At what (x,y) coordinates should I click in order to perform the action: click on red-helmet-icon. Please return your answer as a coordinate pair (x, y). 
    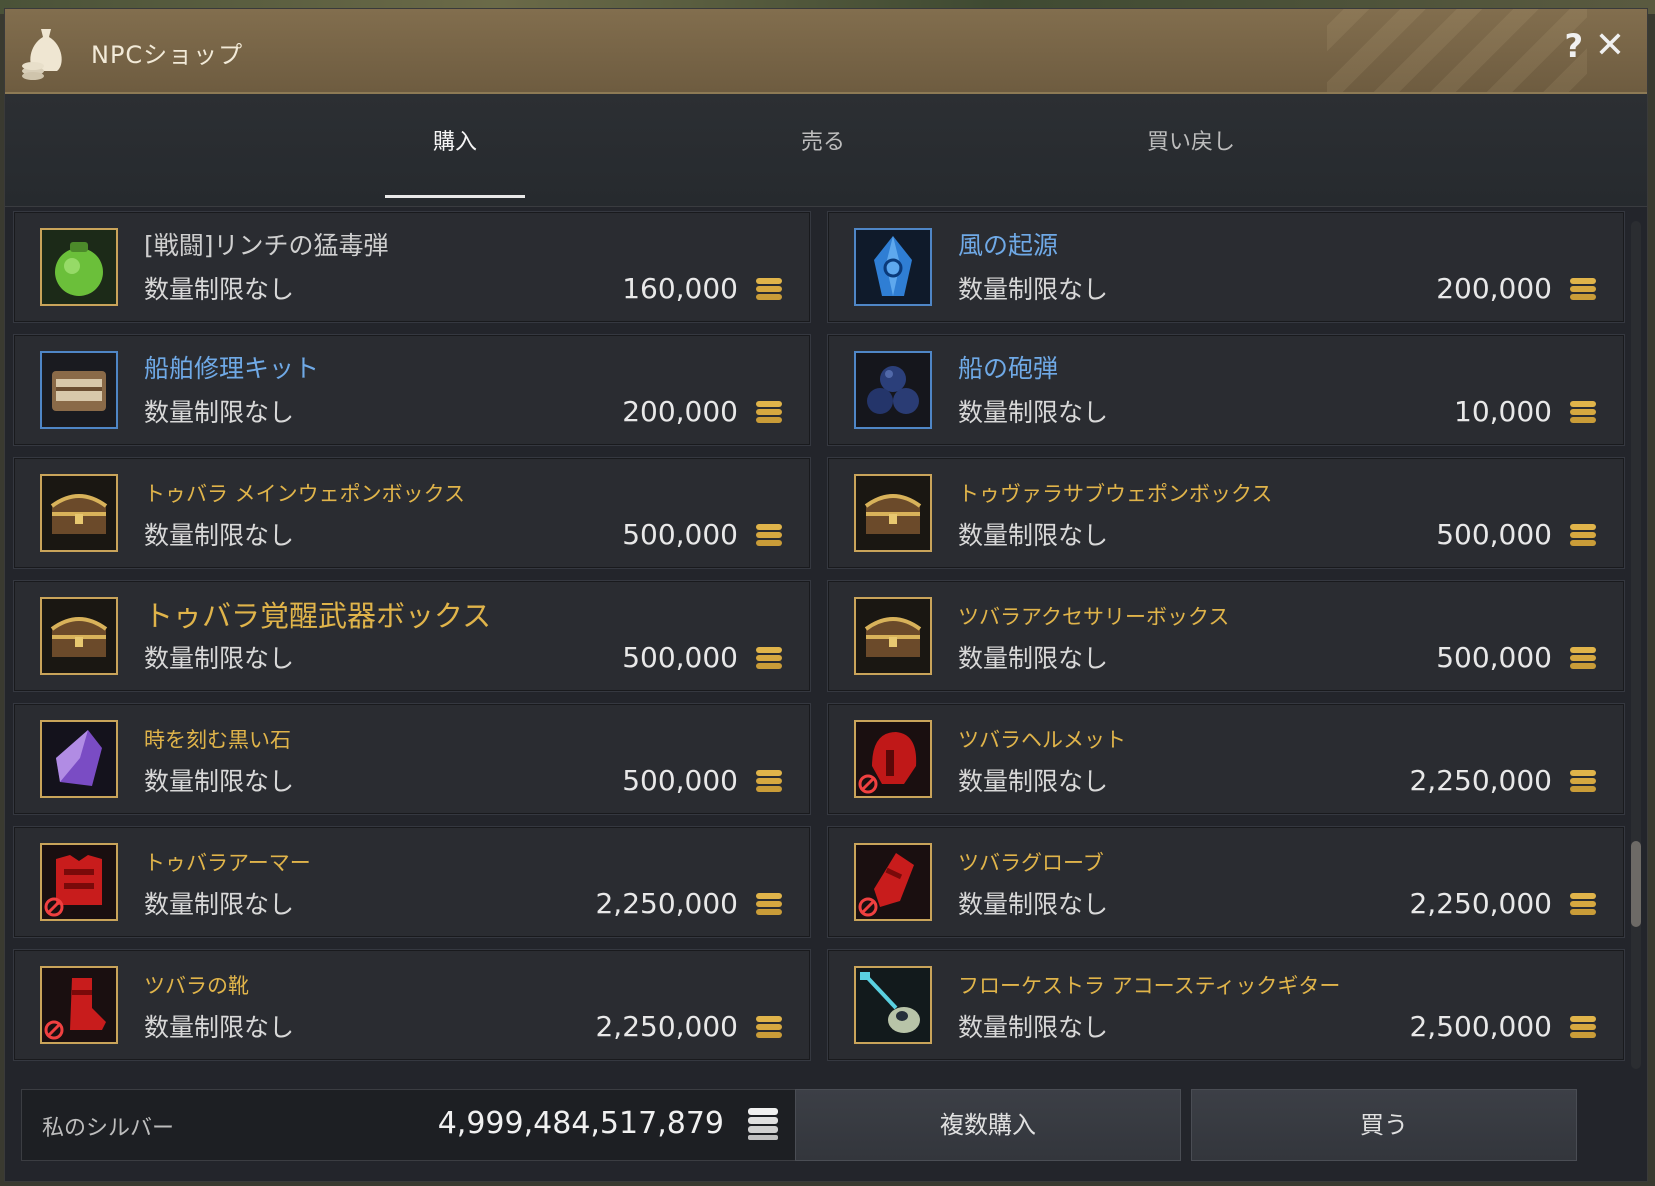
    Looking at the image, I should click on (893, 759).